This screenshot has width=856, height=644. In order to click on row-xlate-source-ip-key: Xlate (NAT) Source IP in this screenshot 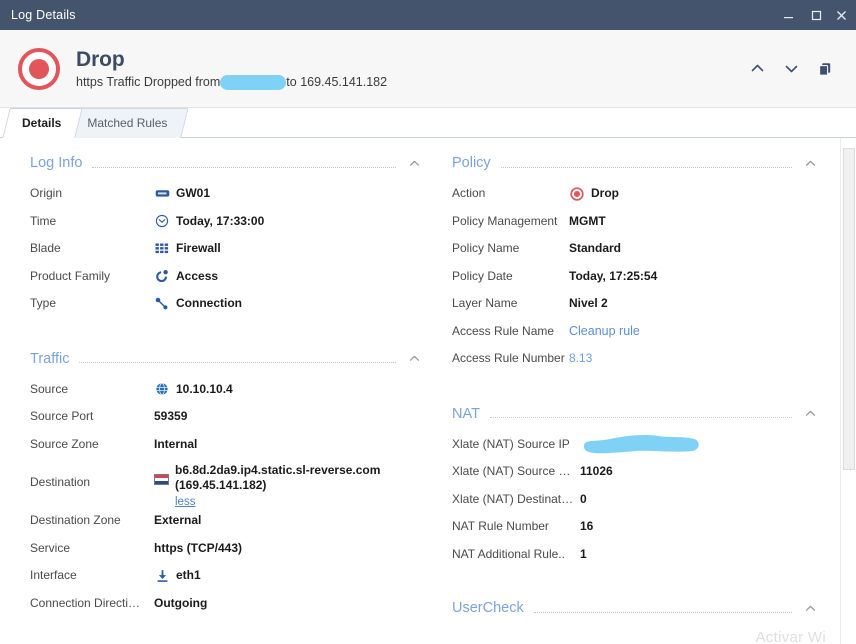, I will do `click(511, 443)`.